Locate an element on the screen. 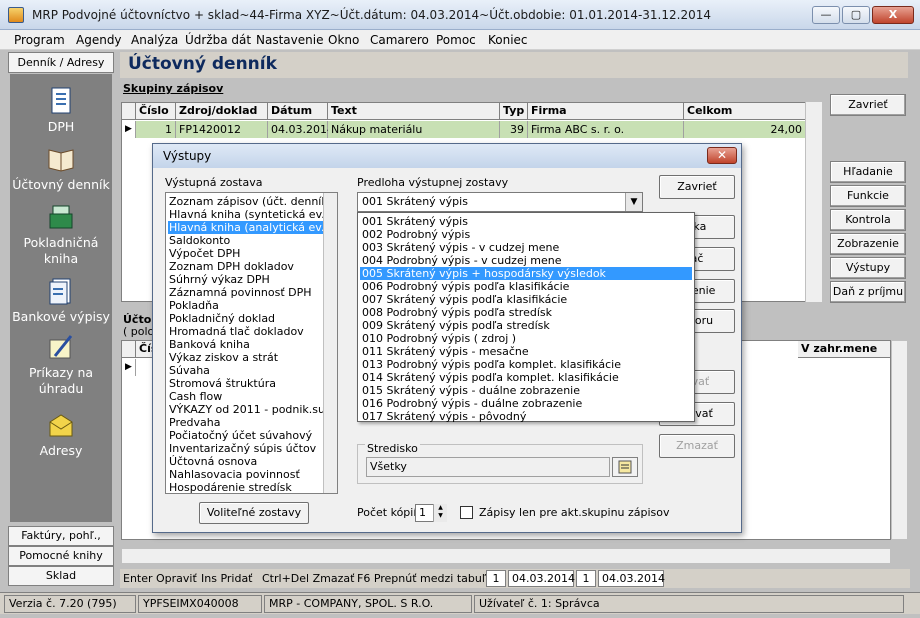  list-item: Výpočet DPH is located at coordinates (204, 253).